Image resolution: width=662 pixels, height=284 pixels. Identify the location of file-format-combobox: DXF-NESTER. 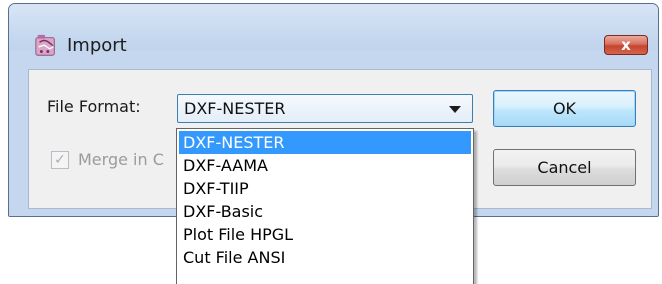
(325, 108).